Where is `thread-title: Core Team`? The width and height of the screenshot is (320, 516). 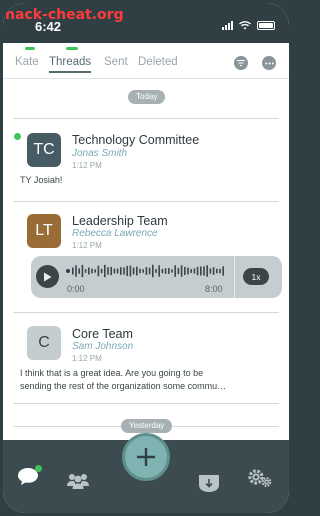 thread-title: Core Team is located at coordinates (102, 334).